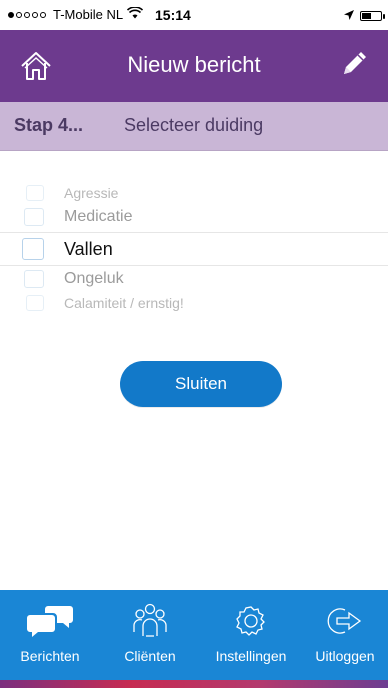  I want to click on page-title: Nieuw bericht, so click(194, 64).